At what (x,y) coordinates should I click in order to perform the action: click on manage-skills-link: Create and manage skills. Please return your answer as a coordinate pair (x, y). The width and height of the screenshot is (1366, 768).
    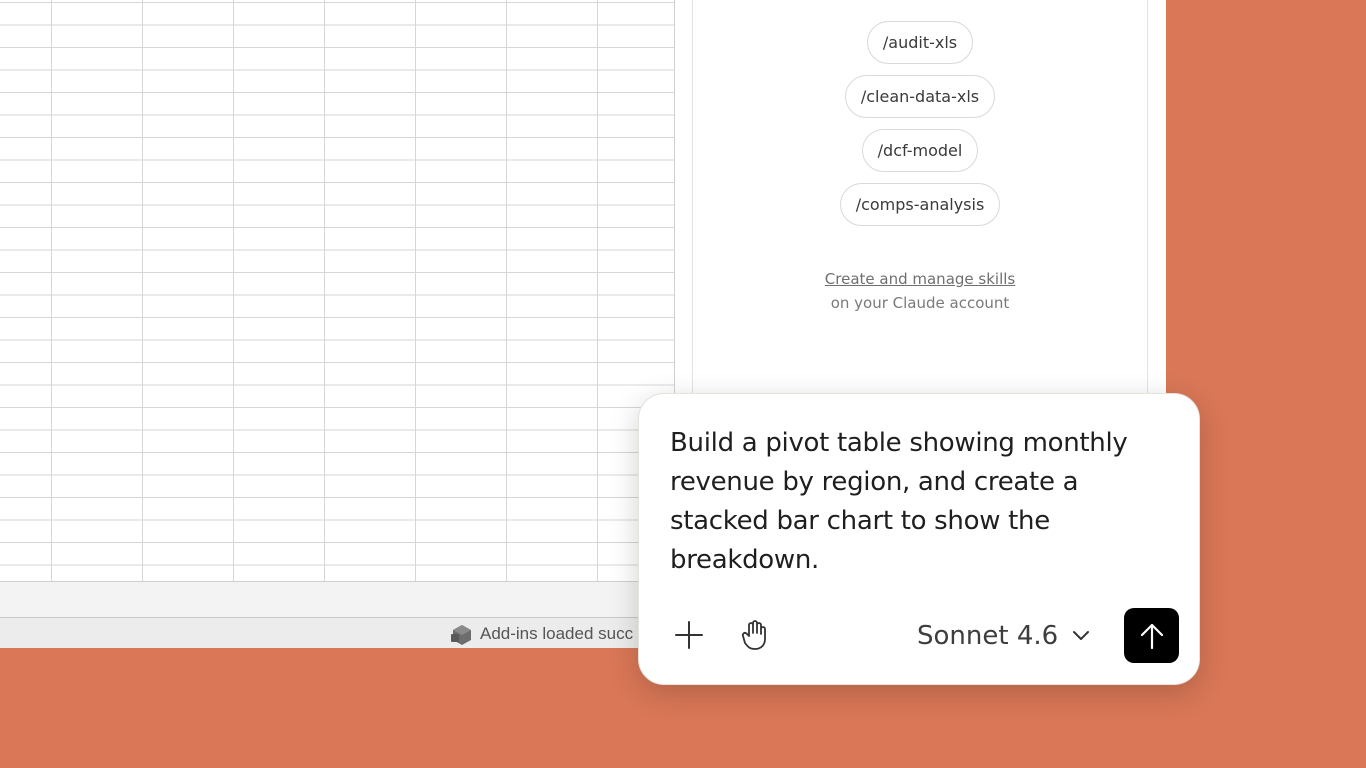
    Looking at the image, I should click on (920, 279).